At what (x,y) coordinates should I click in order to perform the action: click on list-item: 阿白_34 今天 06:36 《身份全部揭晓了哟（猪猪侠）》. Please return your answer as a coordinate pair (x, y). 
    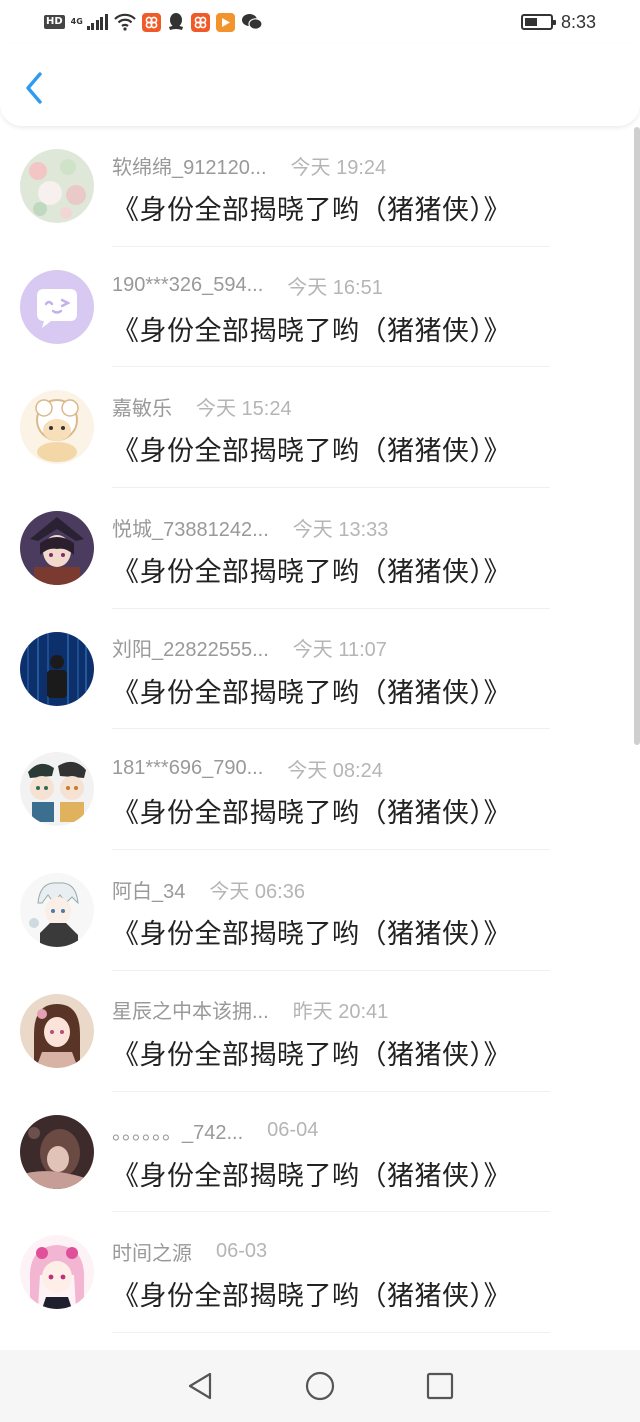
    Looking at the image, I should click on (320, 910).